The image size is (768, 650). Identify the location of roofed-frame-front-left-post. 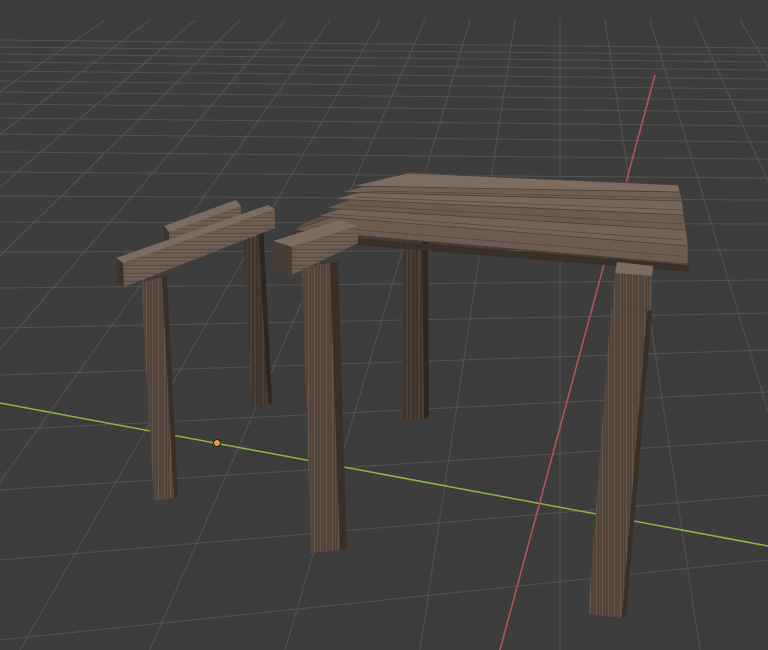
(324, 407).